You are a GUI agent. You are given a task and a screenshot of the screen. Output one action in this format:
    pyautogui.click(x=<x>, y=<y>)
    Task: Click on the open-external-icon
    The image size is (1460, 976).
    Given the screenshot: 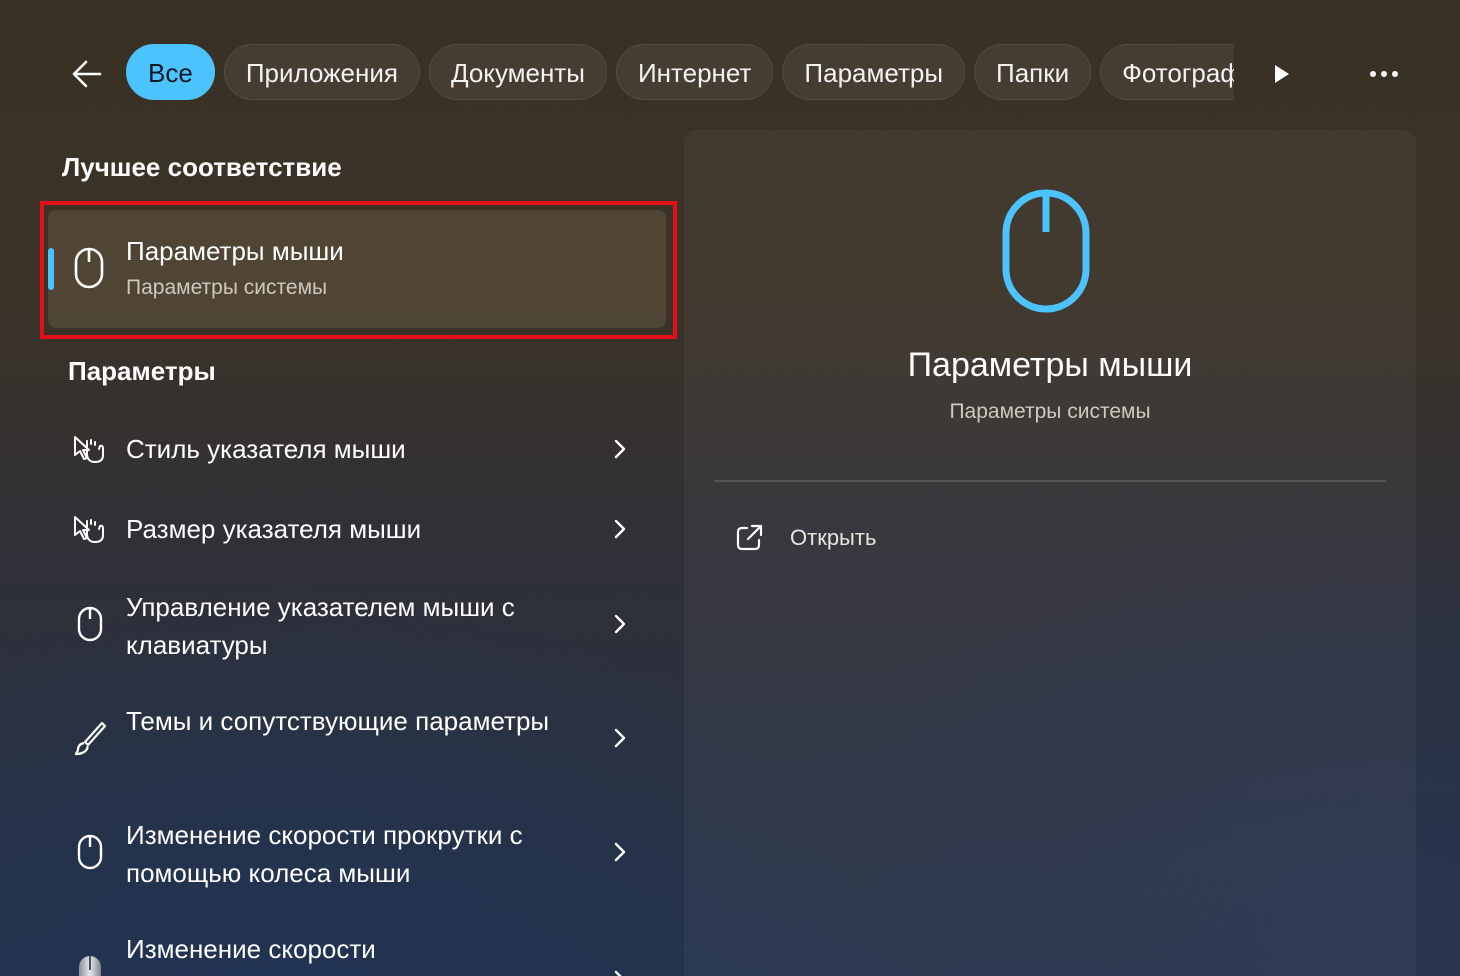 What is the action you would take?
    pyautogui.click(x=749, y=537)
    